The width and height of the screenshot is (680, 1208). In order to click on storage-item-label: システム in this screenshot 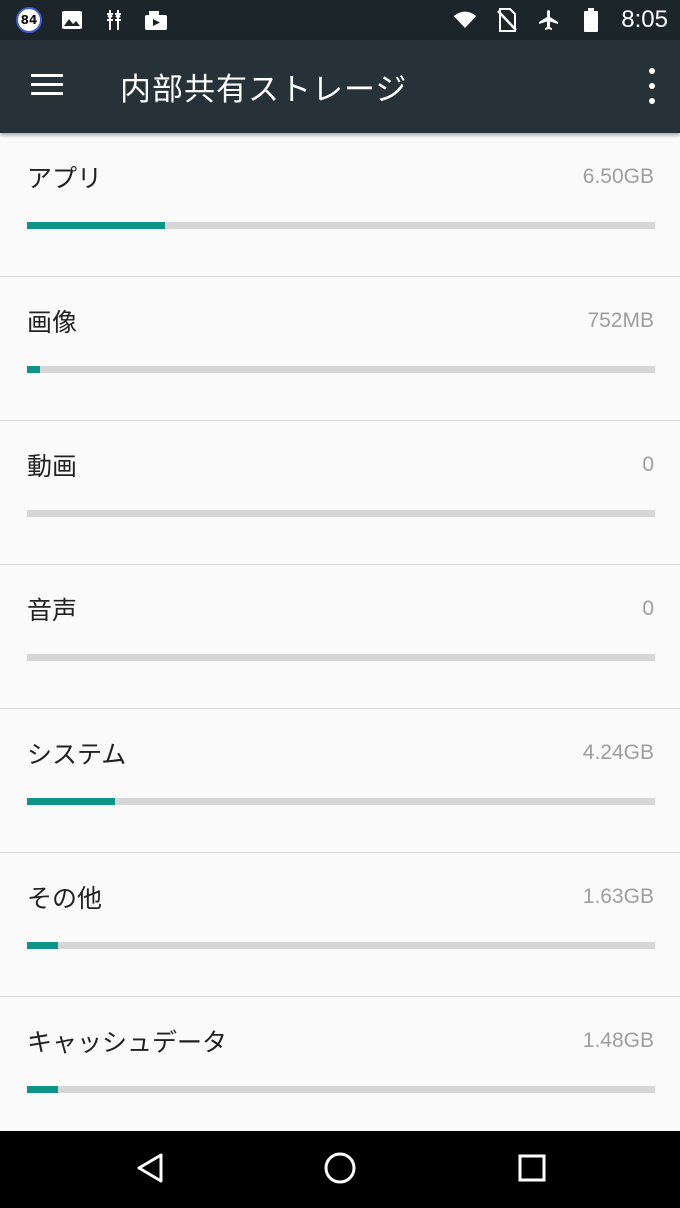, I will do `click(77, 754)`.